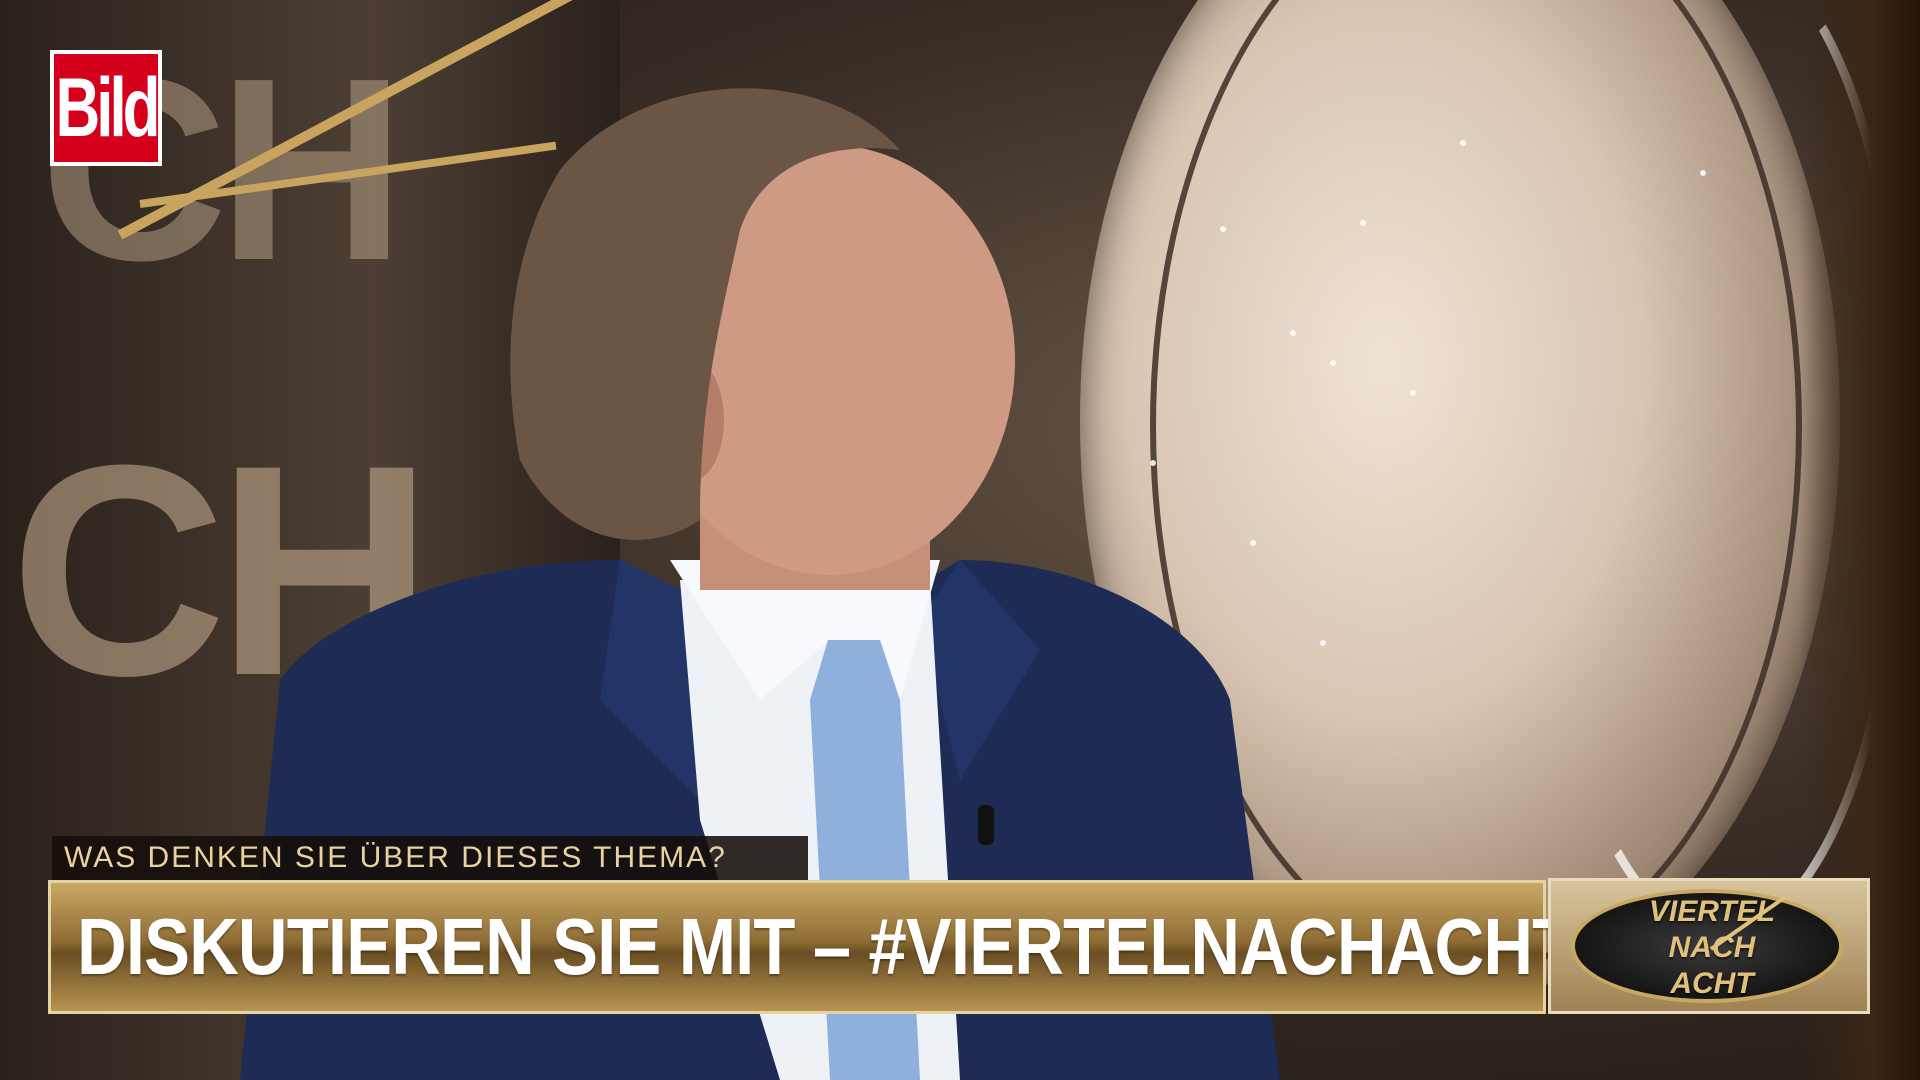 The height and width of the screenshot is (1080, 1920). What do you see at coordinates (1712, 983) in the screenshot?
I see `show-logo-line-3: ACHT` at bounding box center [1712, 983].